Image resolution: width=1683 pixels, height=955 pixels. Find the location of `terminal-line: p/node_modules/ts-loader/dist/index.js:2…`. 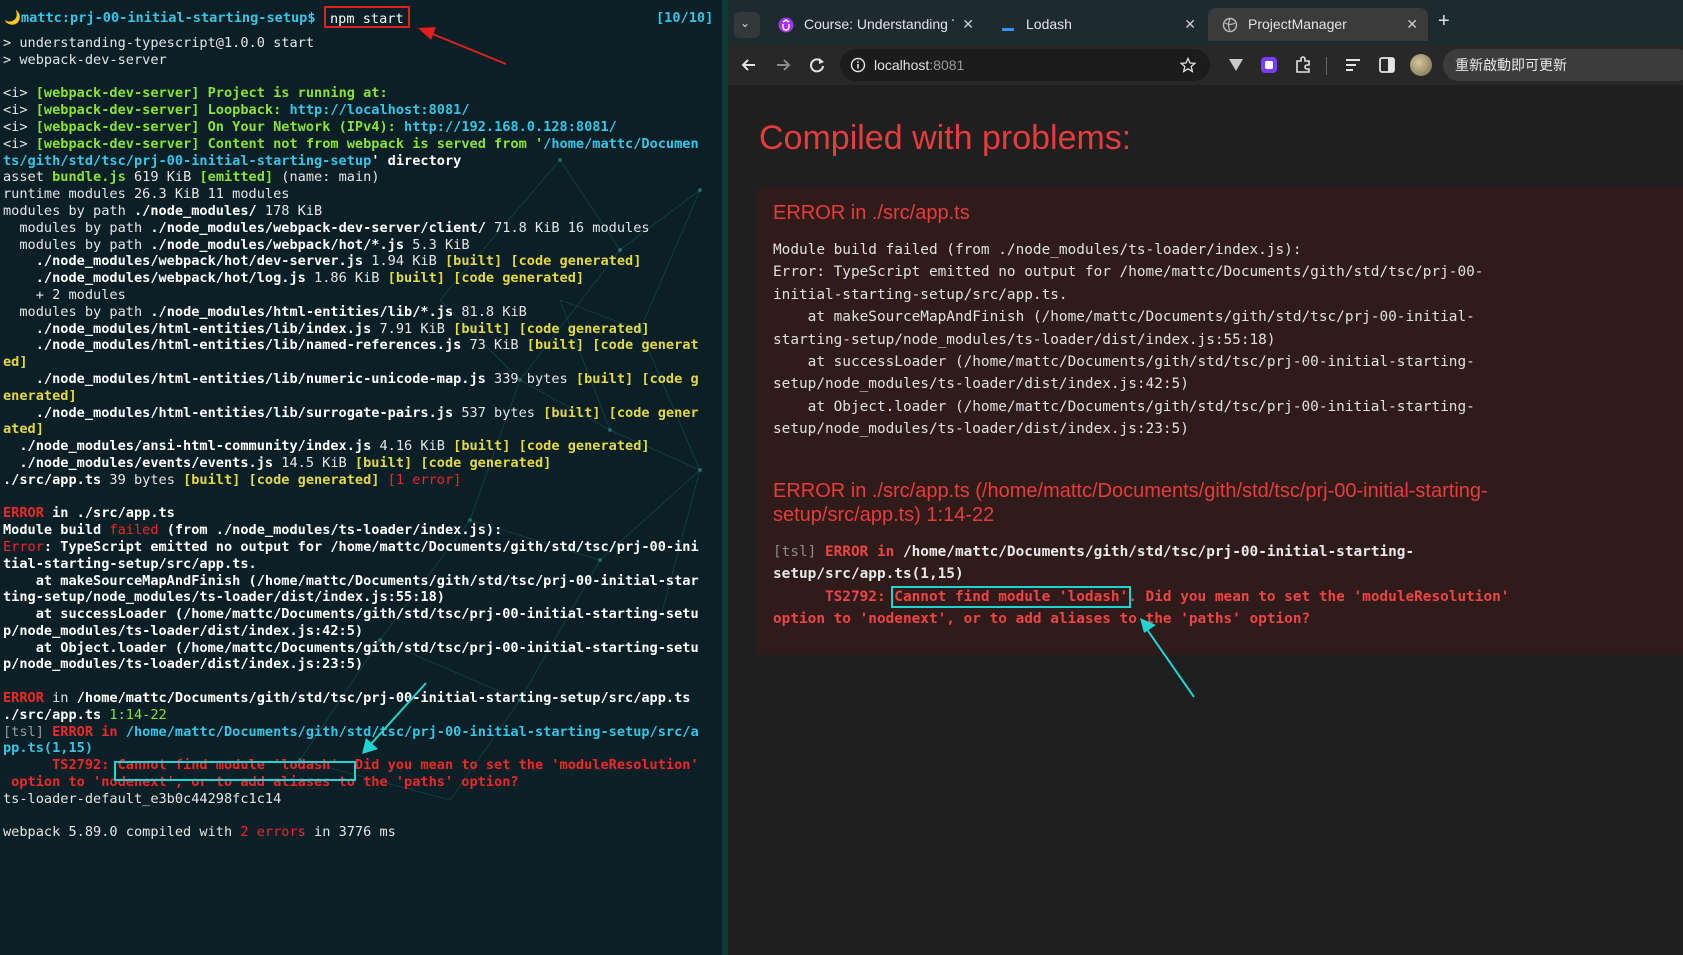

terminal-line: p/node_modules/ts-loader/dist/index.js:2… is located at coordinates (361, 664).